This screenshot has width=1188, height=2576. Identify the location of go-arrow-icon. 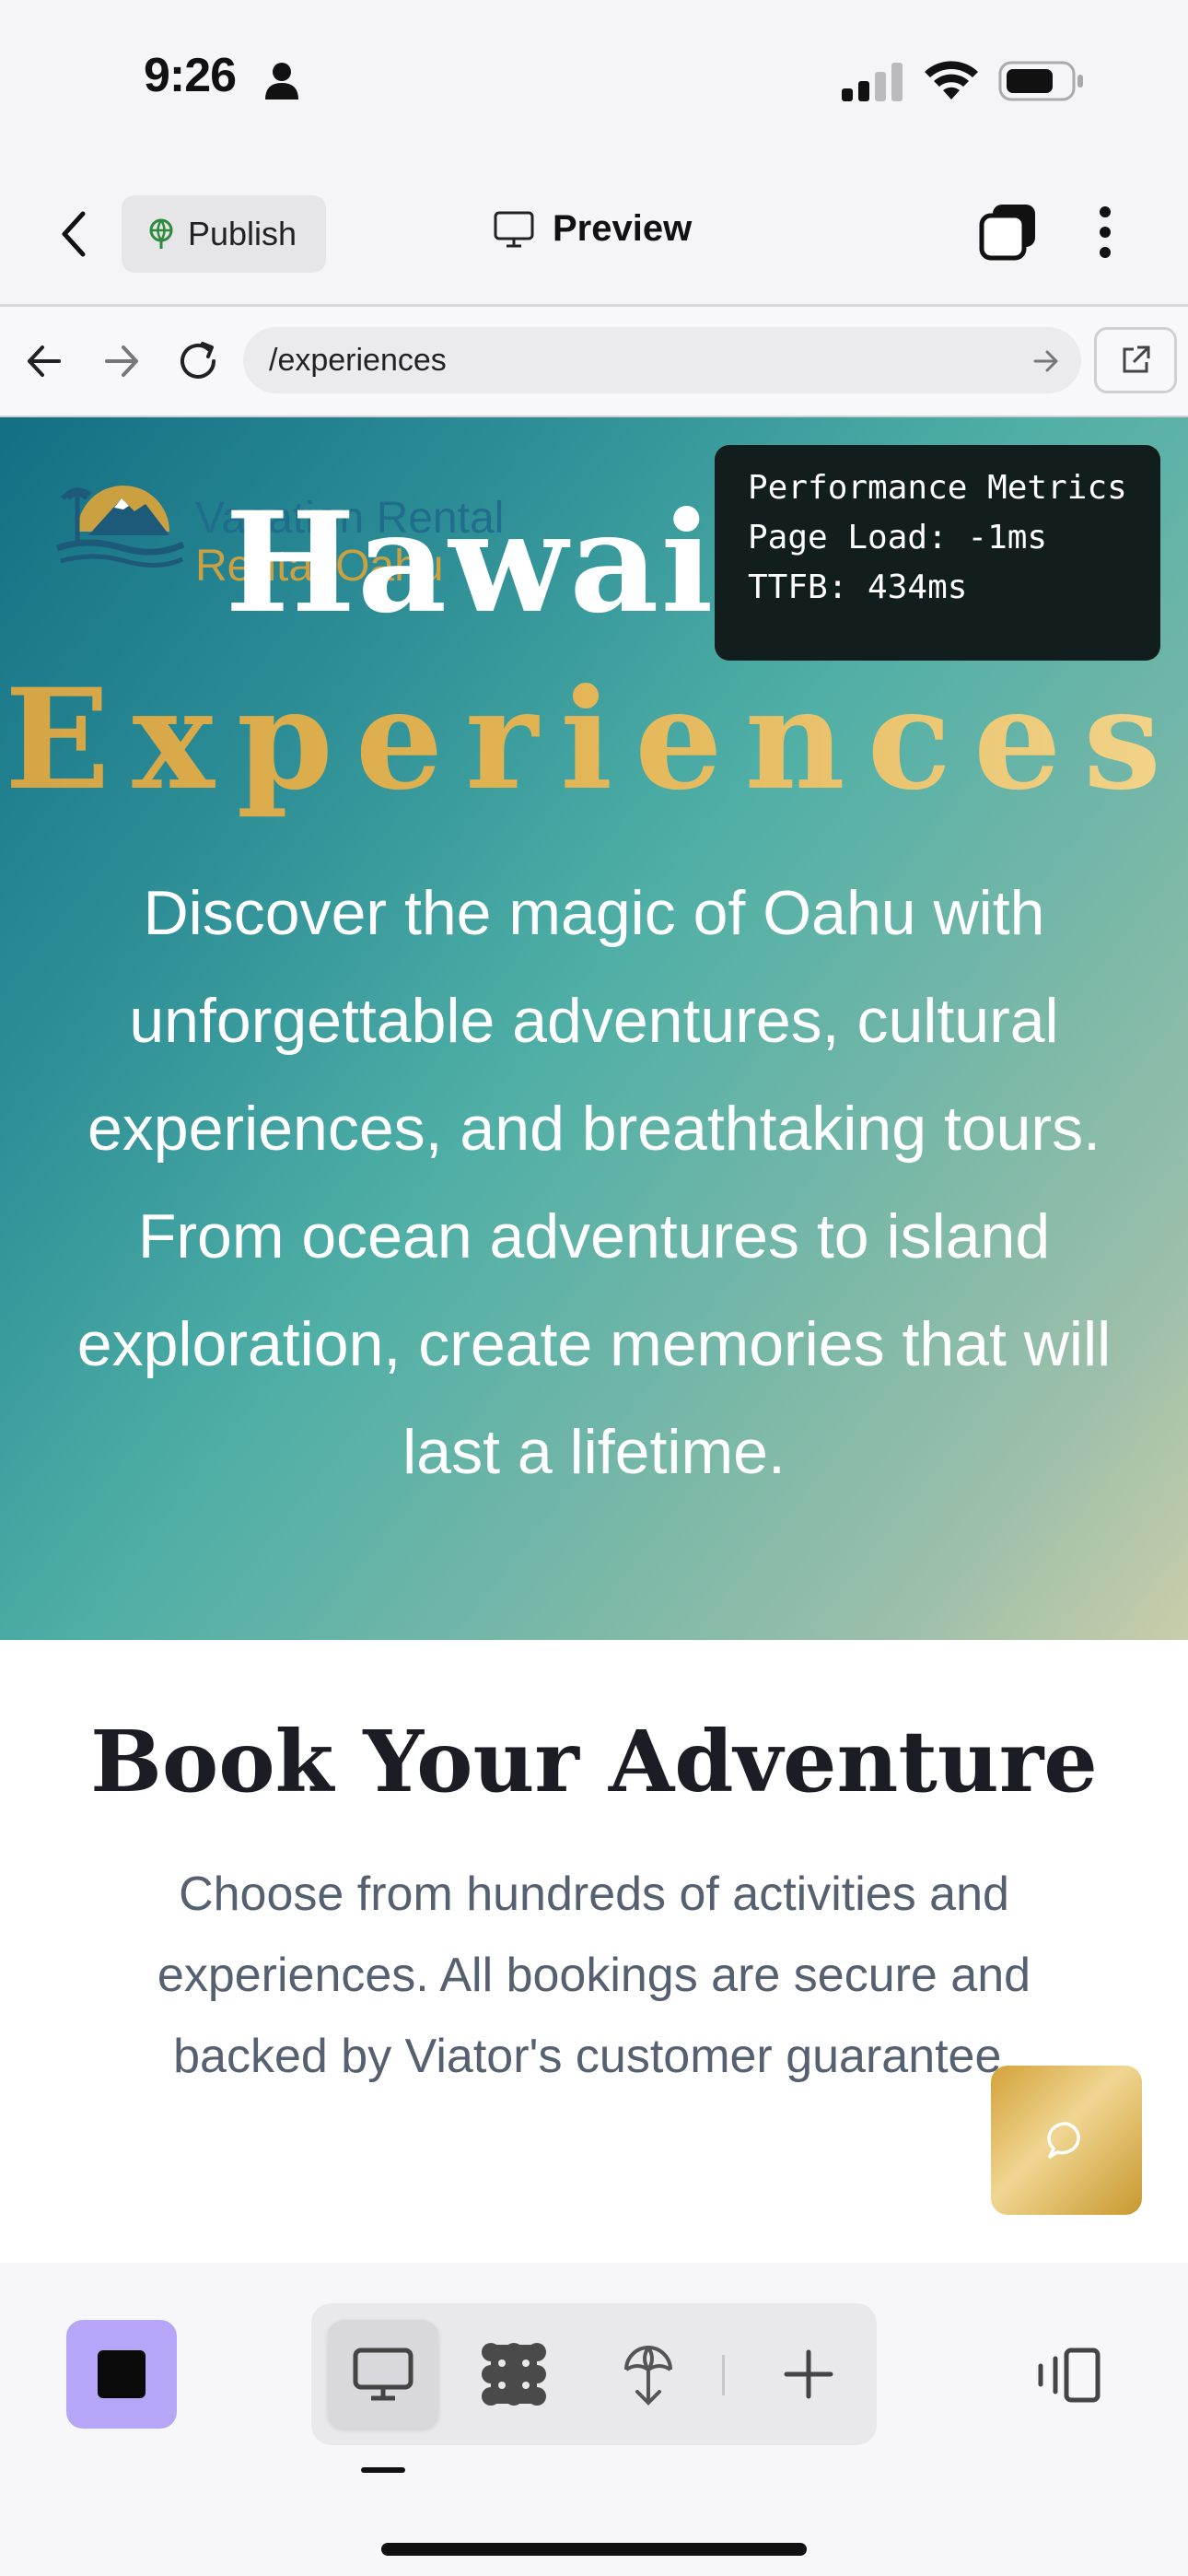
(1046, 361).